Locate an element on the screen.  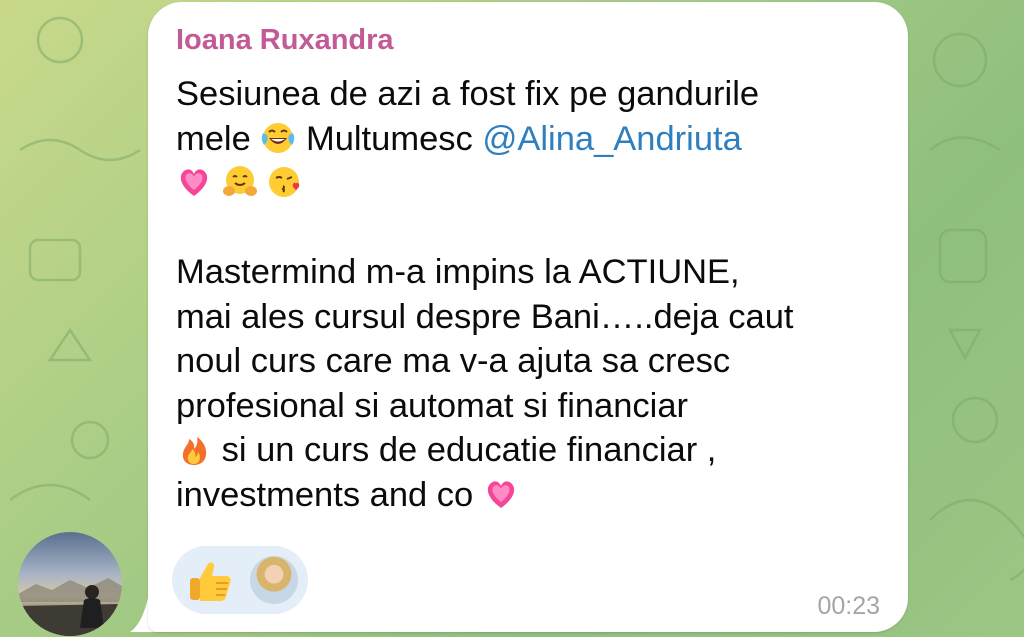
message-text-segment: Multumesc is located at coordinates (389, 138).